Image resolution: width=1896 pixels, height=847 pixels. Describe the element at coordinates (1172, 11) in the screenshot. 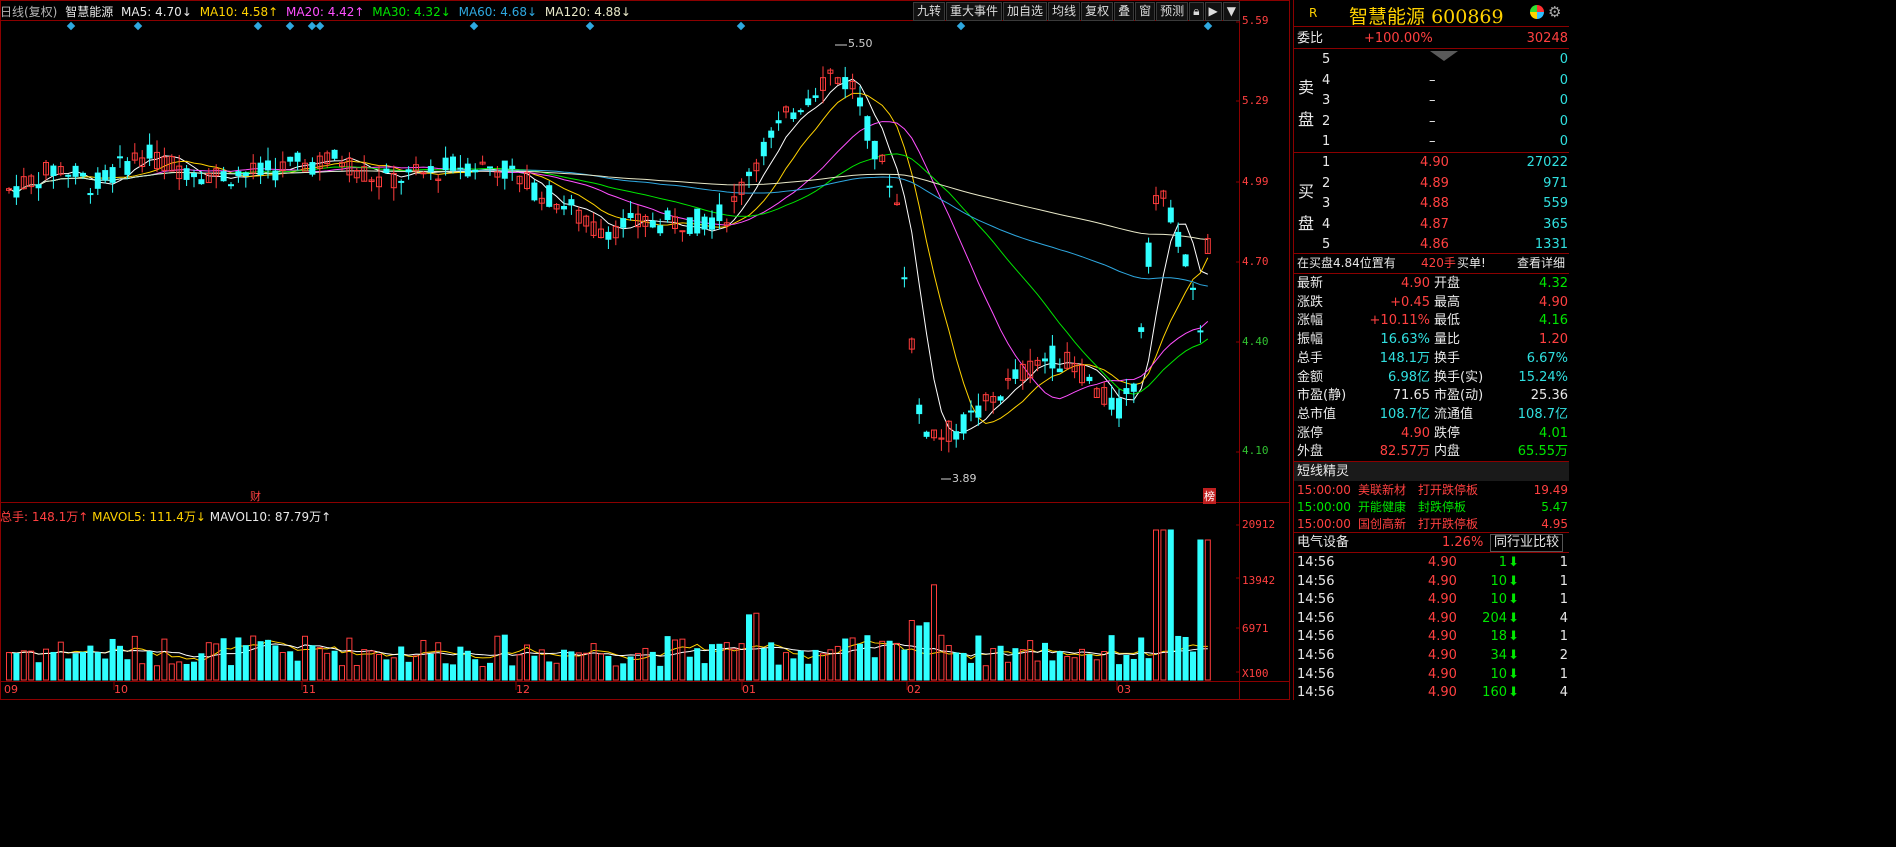

I see `toolbar-forecast-button: 预测` at that location.